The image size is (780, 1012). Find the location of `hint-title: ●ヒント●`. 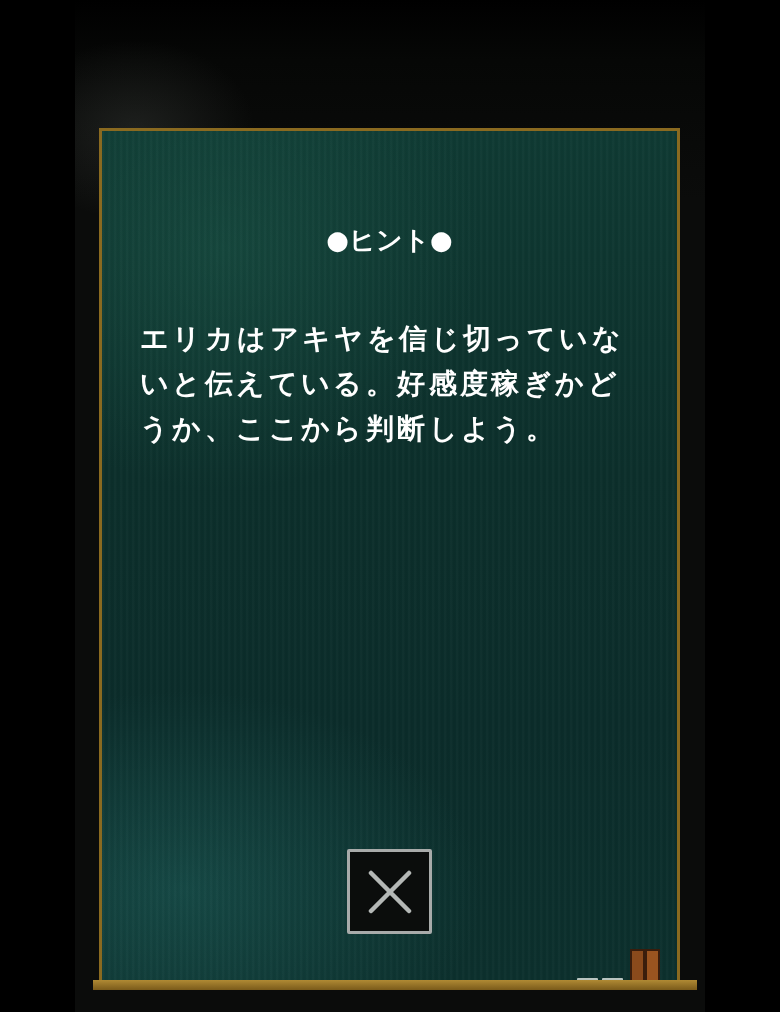

hint-title: ●ヒント● is located at coordinates (389, 240).